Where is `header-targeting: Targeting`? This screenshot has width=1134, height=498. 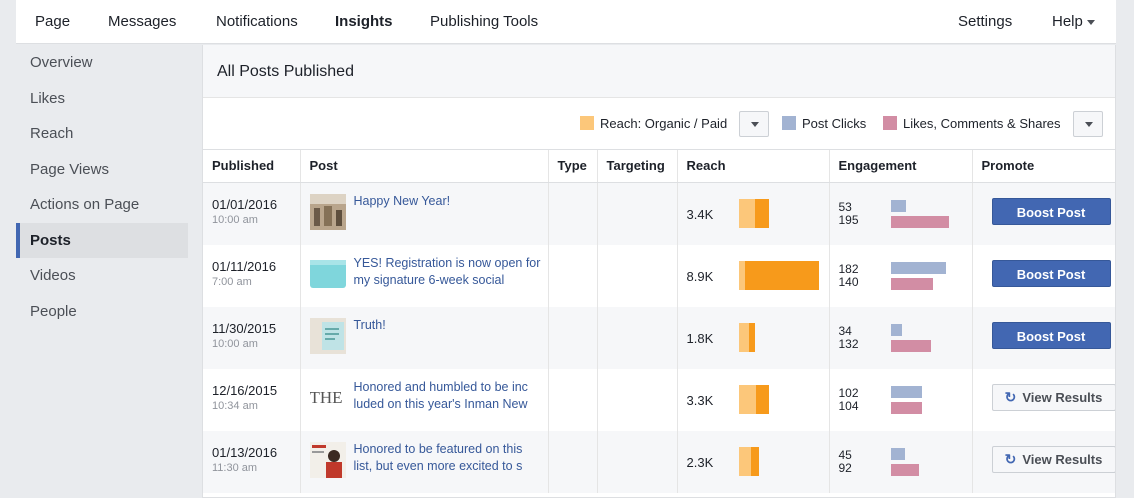
header-targeting: Targeting is located at coordinates (637, 166).